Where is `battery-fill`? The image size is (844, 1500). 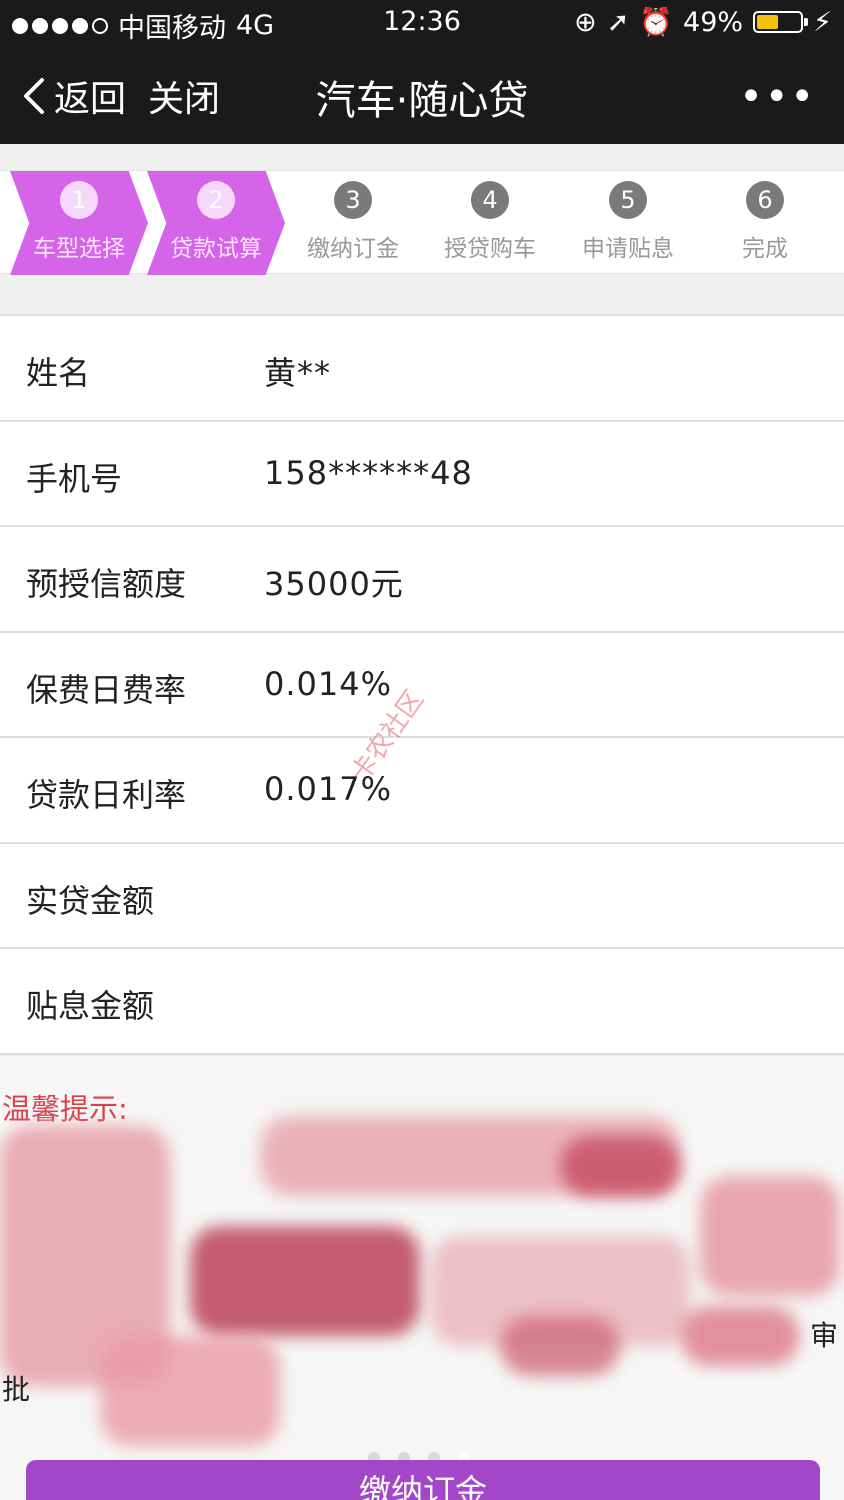 battery-fill is located at coordinates (767, 22).